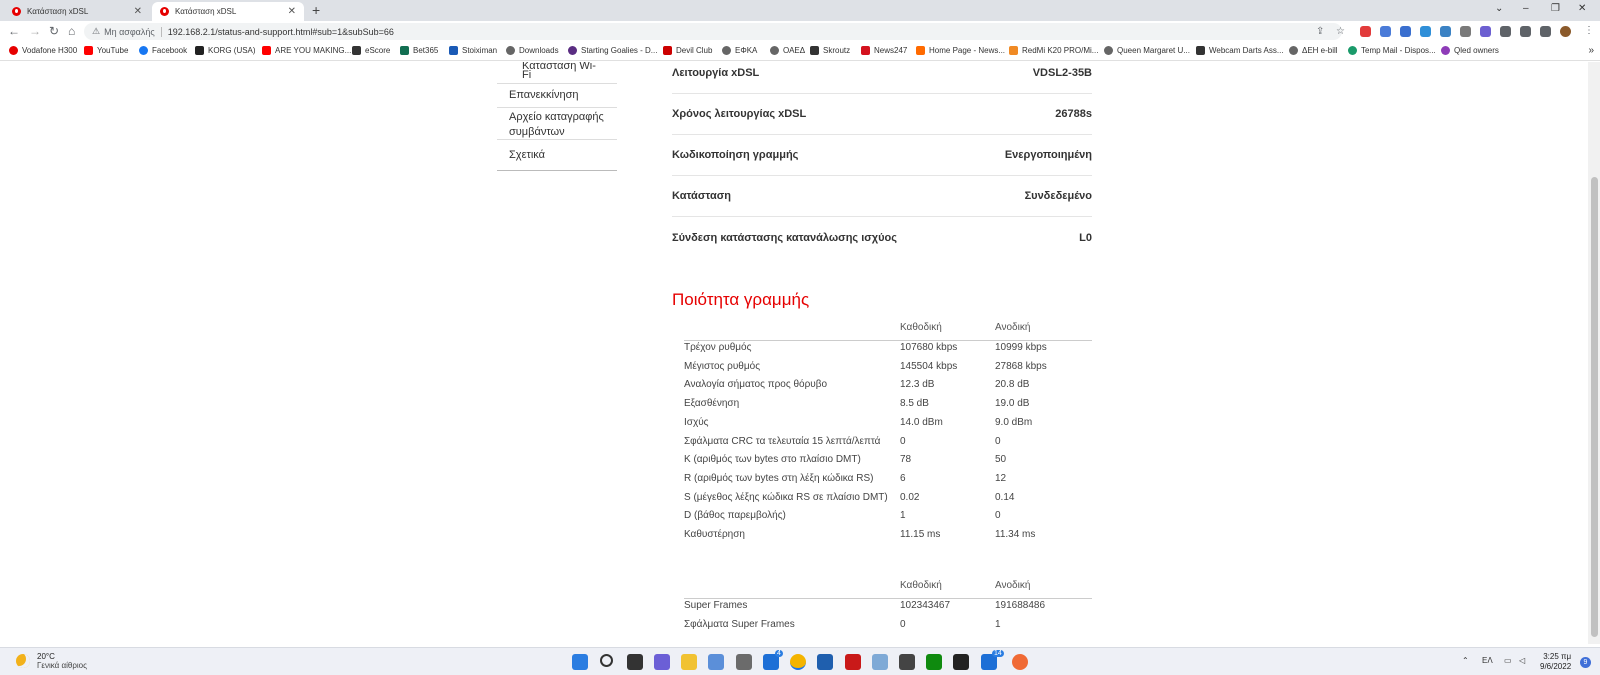 The height and width of the screenshot is (675, 1600). I want to click on scrollbar-thumb, so click(1594, 407).